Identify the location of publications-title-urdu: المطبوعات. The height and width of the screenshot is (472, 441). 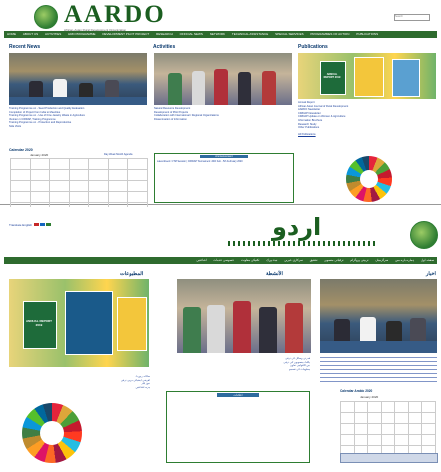
(132, 274).